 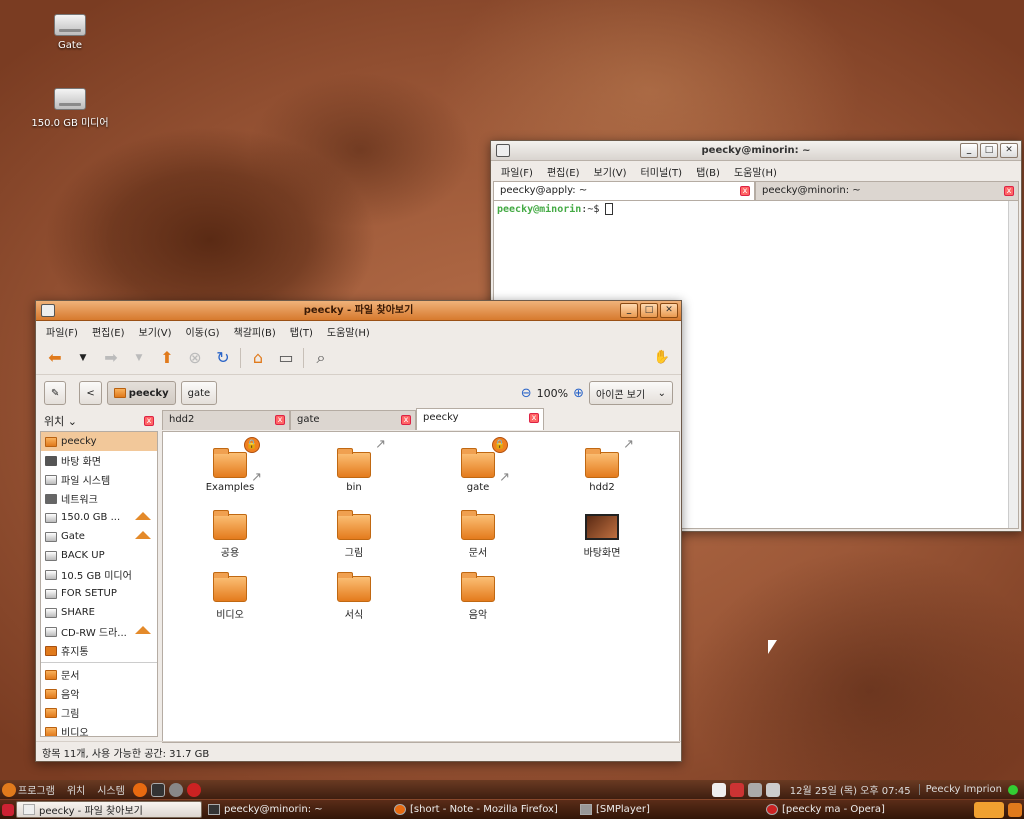 What do you see at coordinates (157, 789) in the screenshot?
I see `terminal-launcher-icon` at bounding box center [157, 789].